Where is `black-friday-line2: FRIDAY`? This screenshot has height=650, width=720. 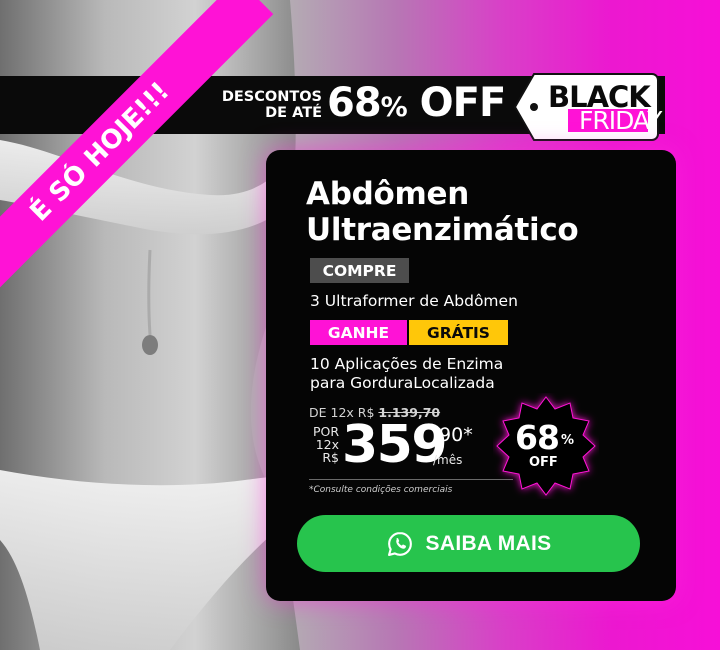 black-friday-line2: FRIDAY is located at coordinates (620, 120).